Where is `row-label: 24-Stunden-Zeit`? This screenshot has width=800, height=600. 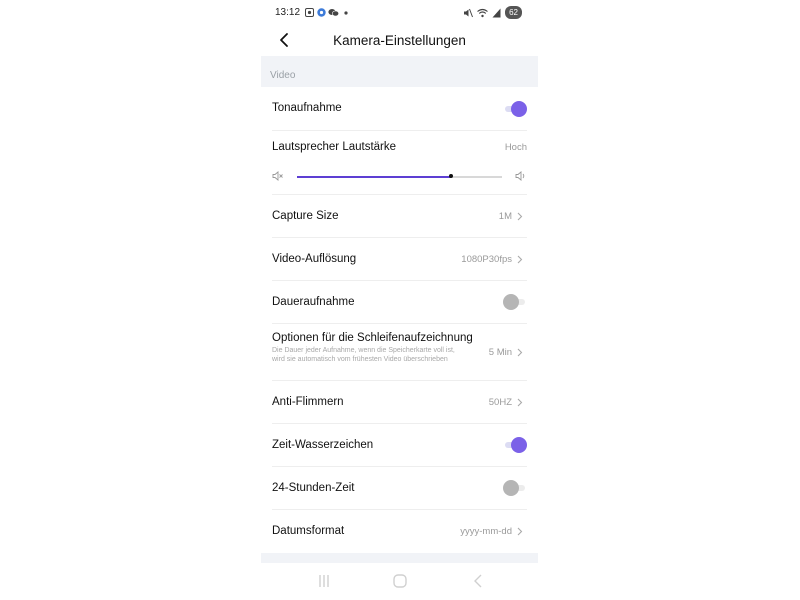
row-label: 24-Stunden-Zeit is located at coordinates (313, 488).